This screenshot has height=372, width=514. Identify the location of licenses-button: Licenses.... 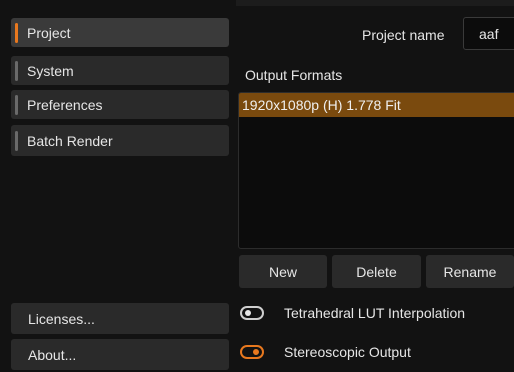
(120, 318).